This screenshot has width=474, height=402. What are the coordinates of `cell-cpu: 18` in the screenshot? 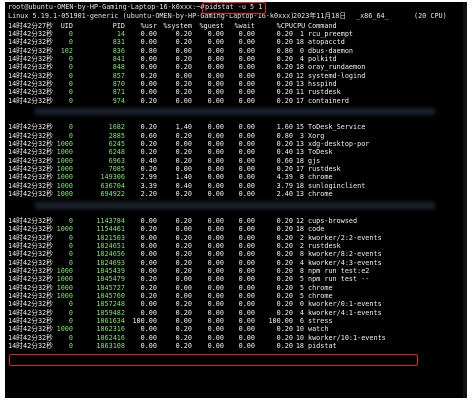 It's located at (299, 229).